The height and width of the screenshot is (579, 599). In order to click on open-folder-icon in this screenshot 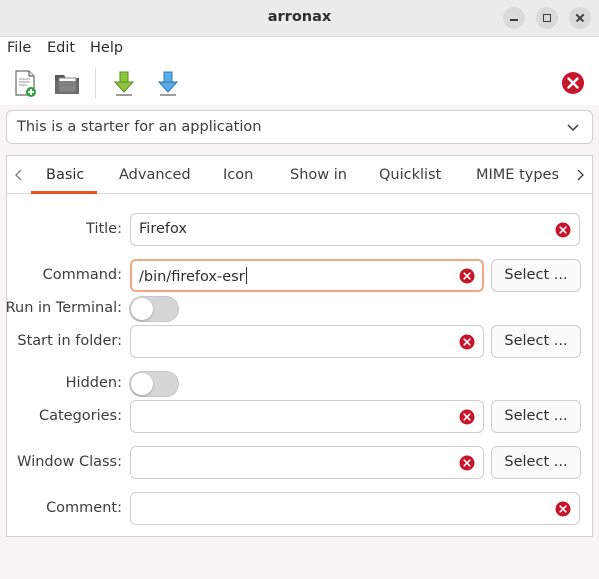, I will do `click(67, 84)`.